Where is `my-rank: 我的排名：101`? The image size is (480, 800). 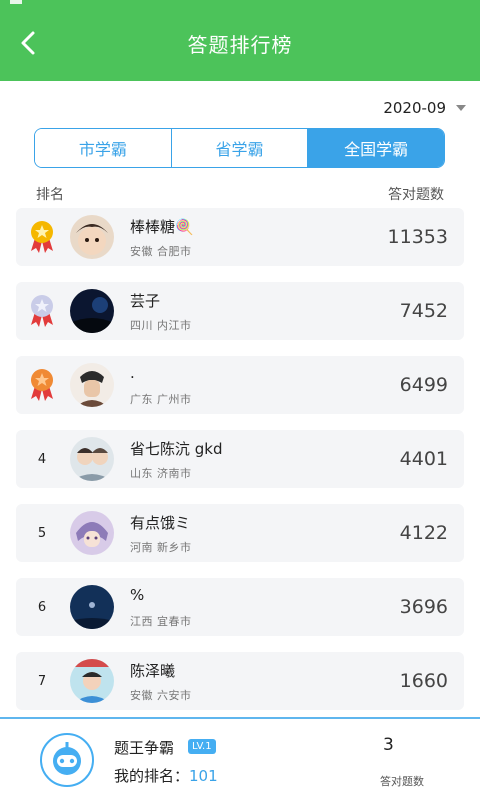
my-rank: 我的排名：101 is located at coordinates (166, 775).